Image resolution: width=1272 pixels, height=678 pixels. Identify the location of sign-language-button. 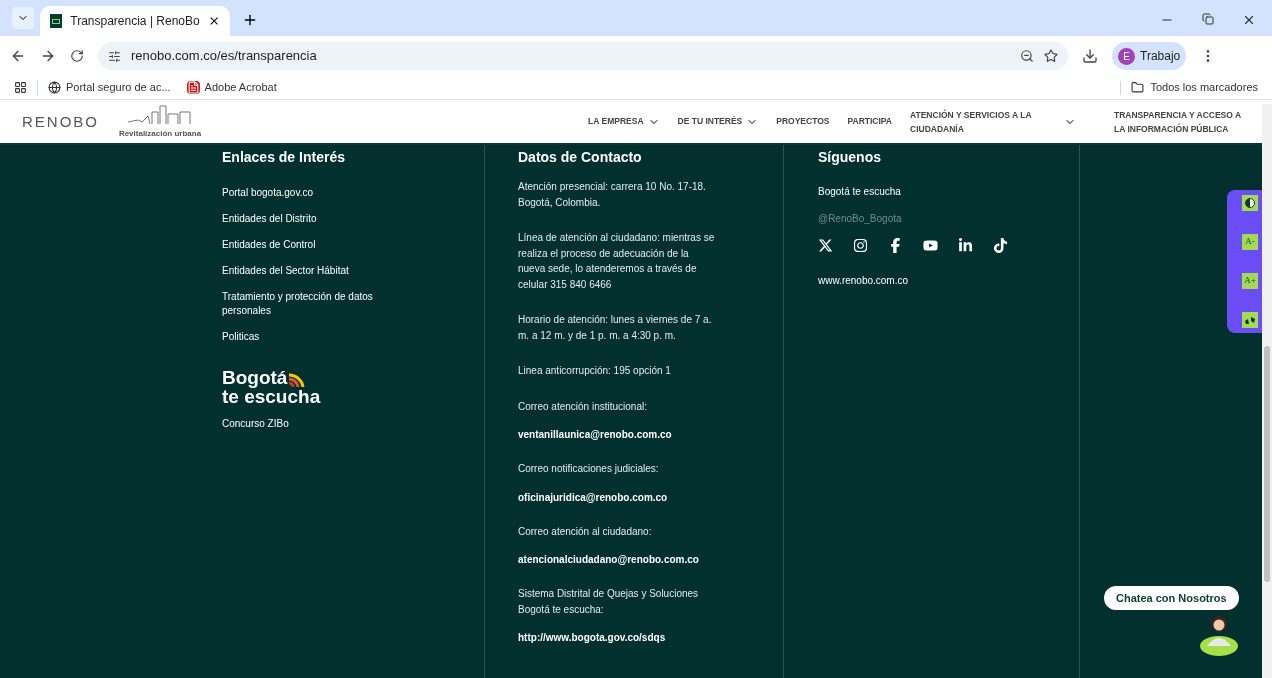
(1250, 320).